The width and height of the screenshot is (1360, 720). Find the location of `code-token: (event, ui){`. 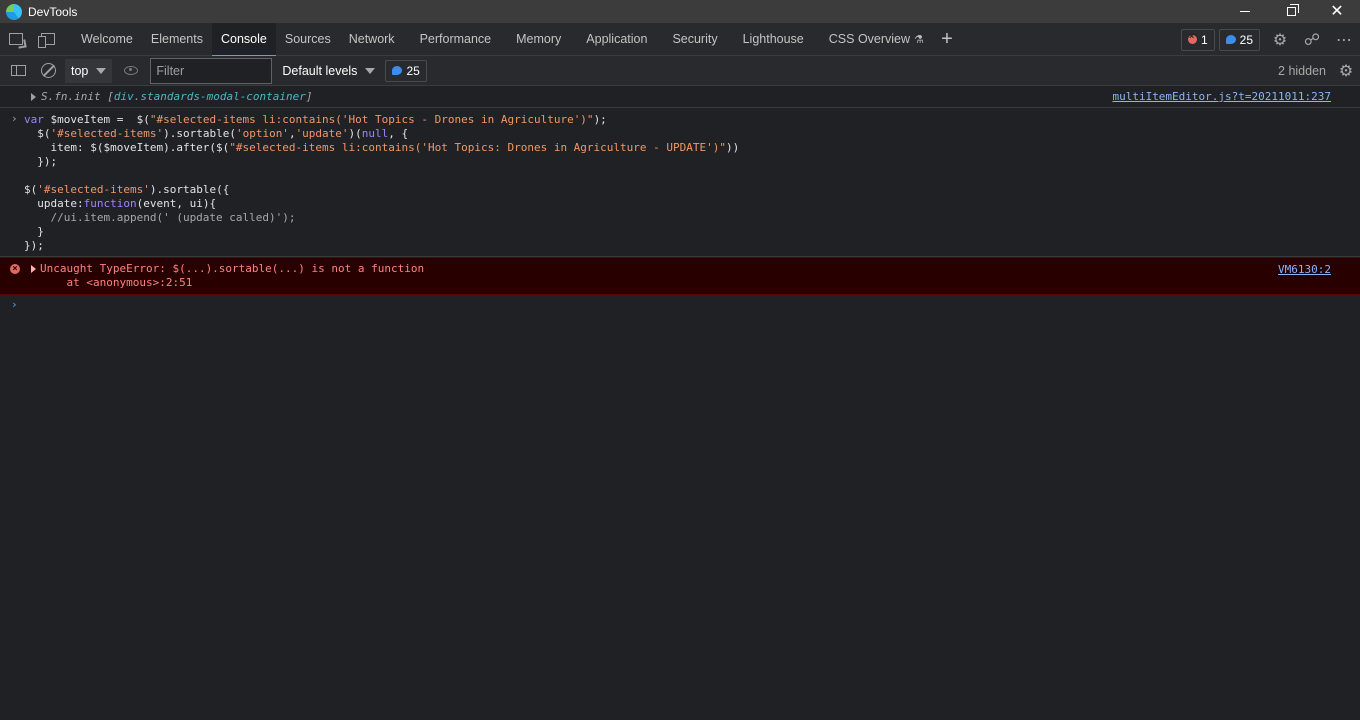

code-token: (event, ui){ is located at coordinates (176, 203).